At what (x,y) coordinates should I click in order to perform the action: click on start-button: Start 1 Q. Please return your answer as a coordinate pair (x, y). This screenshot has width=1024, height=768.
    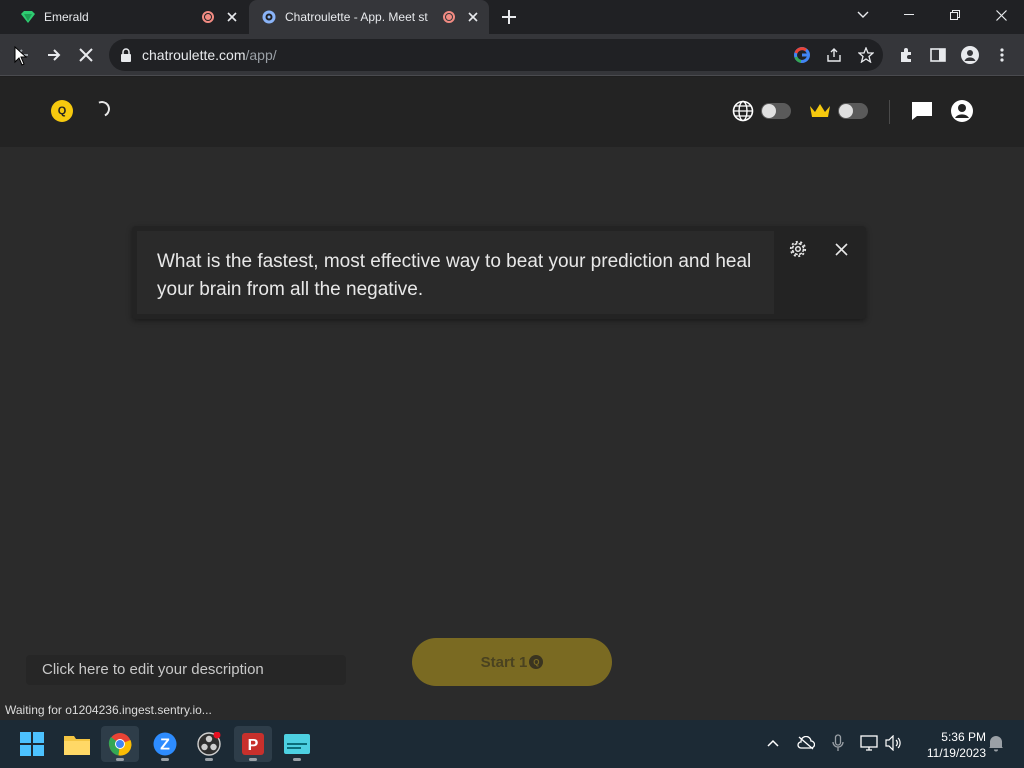
    Looking at the image, I should click on (512, 662).